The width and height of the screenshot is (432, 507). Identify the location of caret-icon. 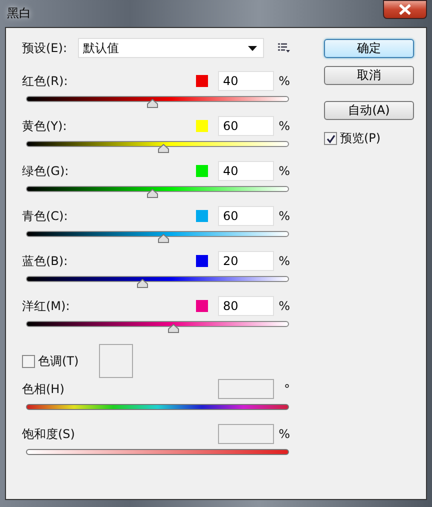
(252, 48).